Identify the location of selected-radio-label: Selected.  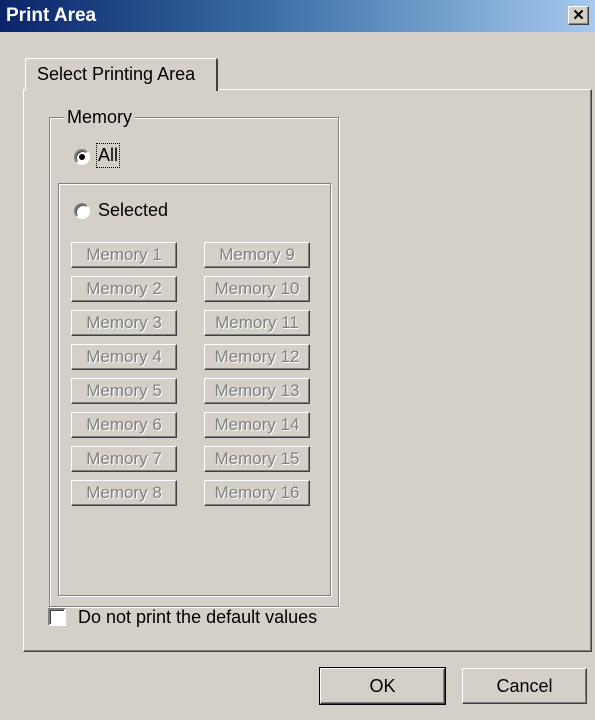
(133, 210).